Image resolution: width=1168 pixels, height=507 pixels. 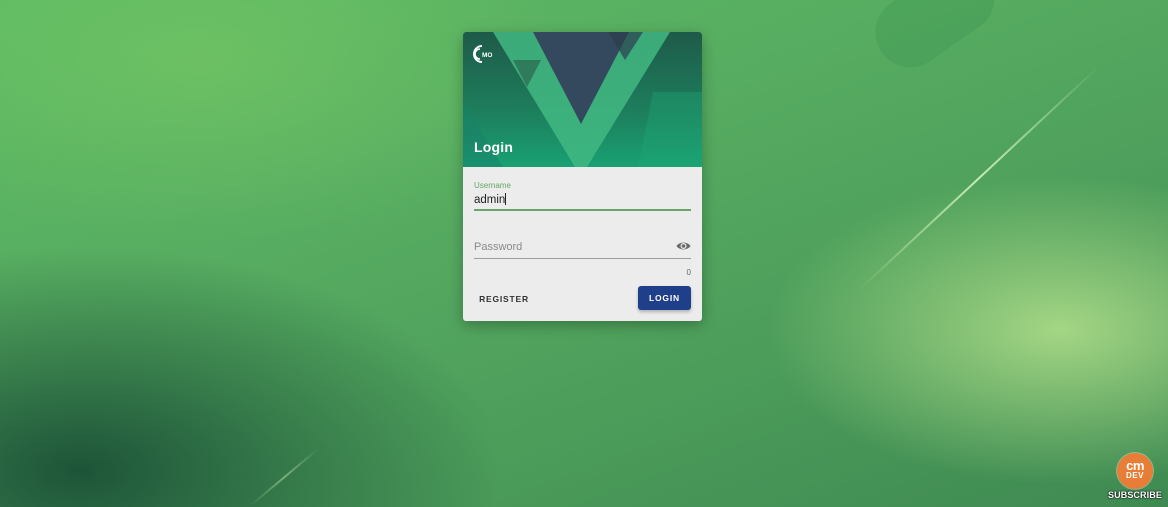 What do you see at coordinates (935, 40) in the screenshot?
I see `background-decoration` at bounding box center [935, 40].